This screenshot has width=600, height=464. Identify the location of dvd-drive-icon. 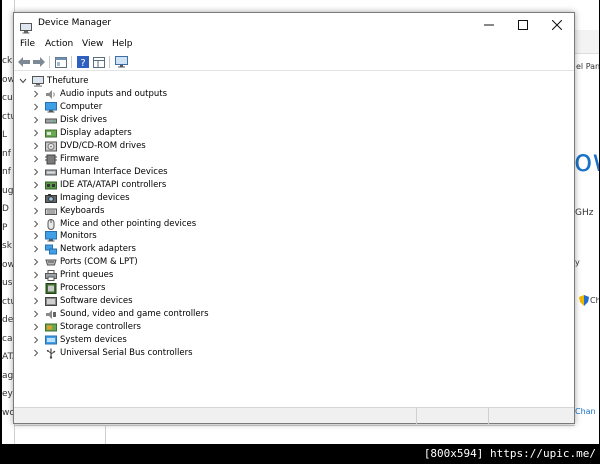
(51, 146).